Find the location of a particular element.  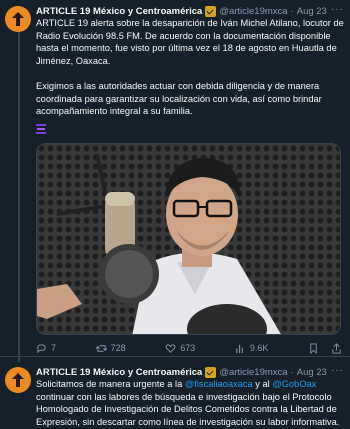

retweet-button: 728 is located at coordinates (110, 348).